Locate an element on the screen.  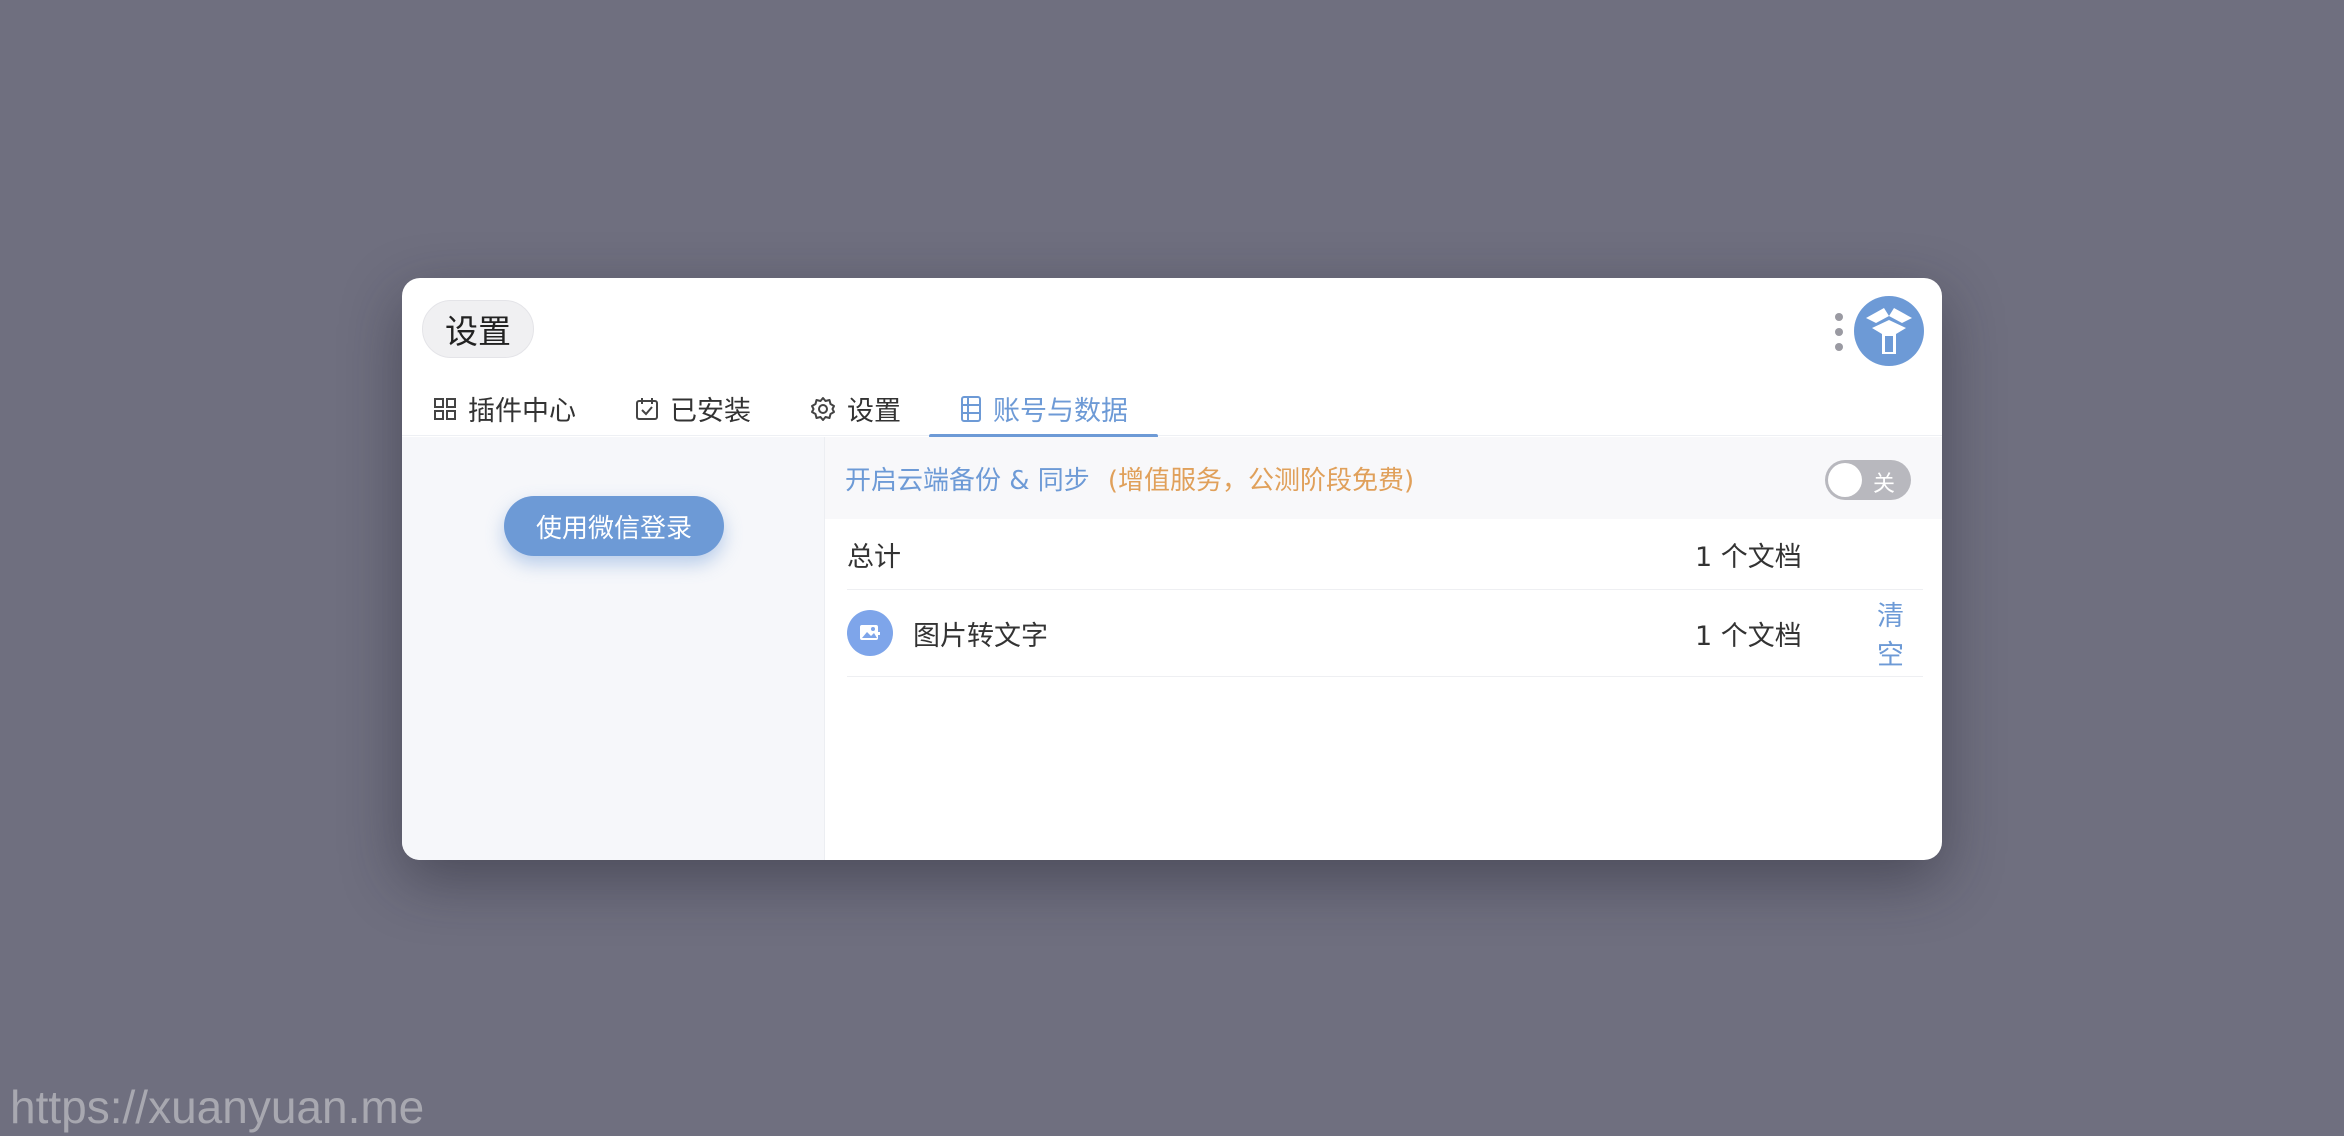
list-item: 图片转文字 1 个文档 清空 is located at coordinates (1385, 633).